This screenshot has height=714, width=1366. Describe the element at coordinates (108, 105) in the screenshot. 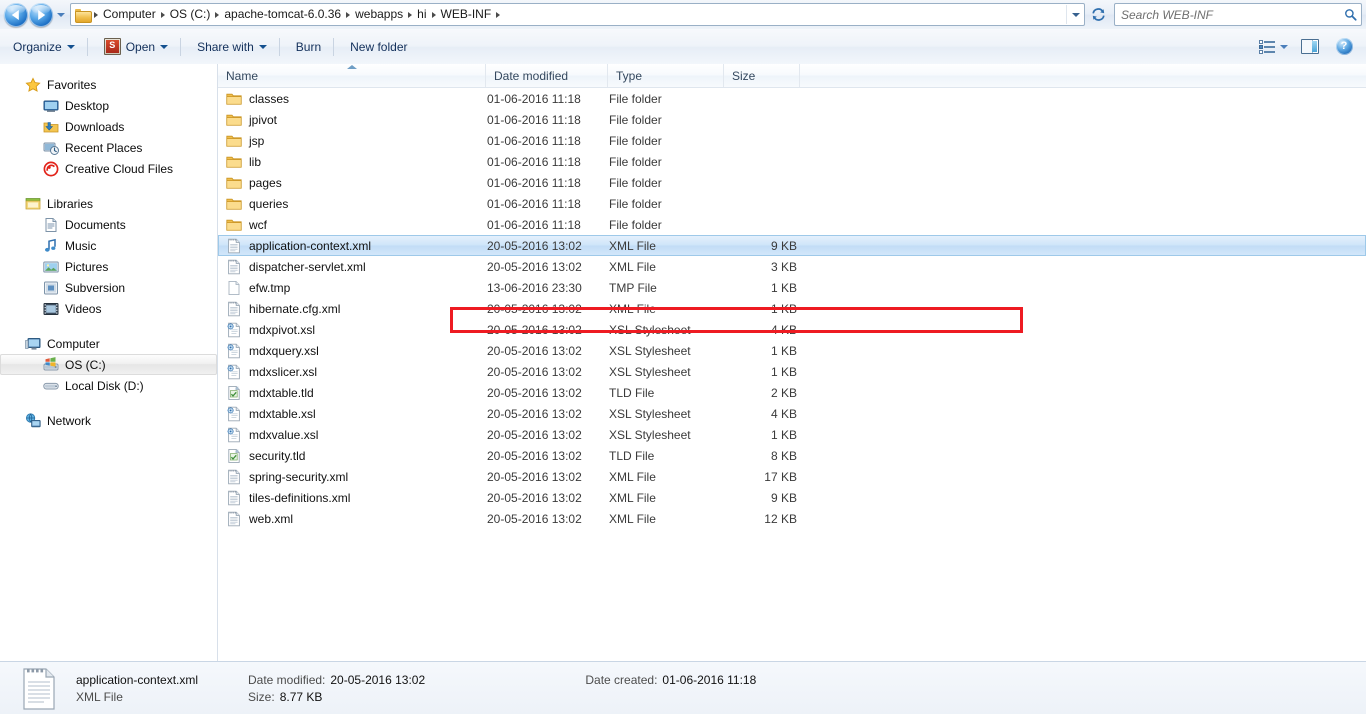

I see `sidebar-item-desktop: Desktop` at that location.